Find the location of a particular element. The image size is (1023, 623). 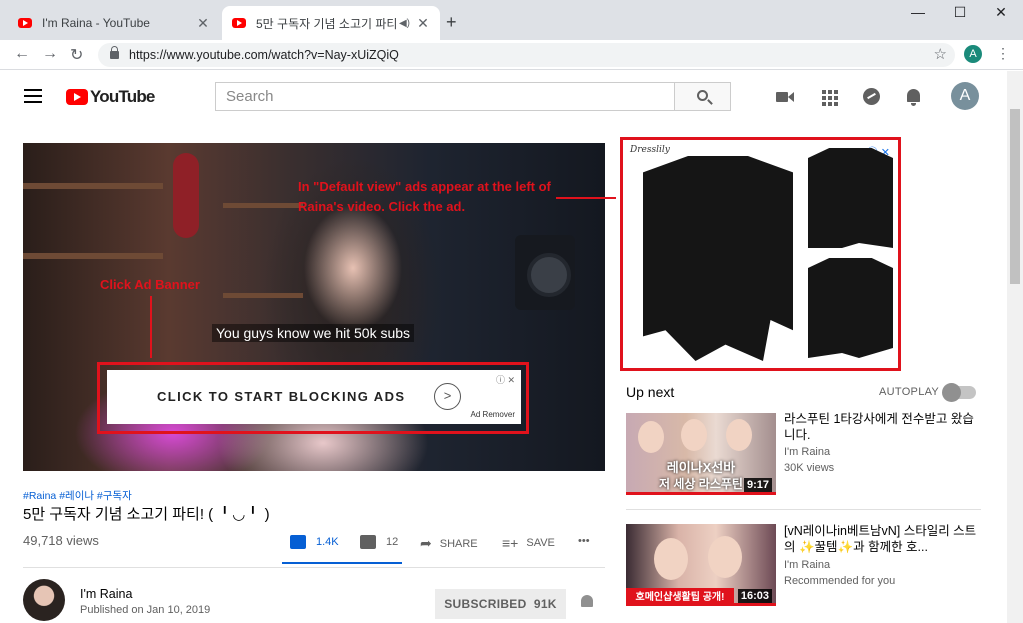

scrollbar-thumb is located at coordinates (1015, 196).